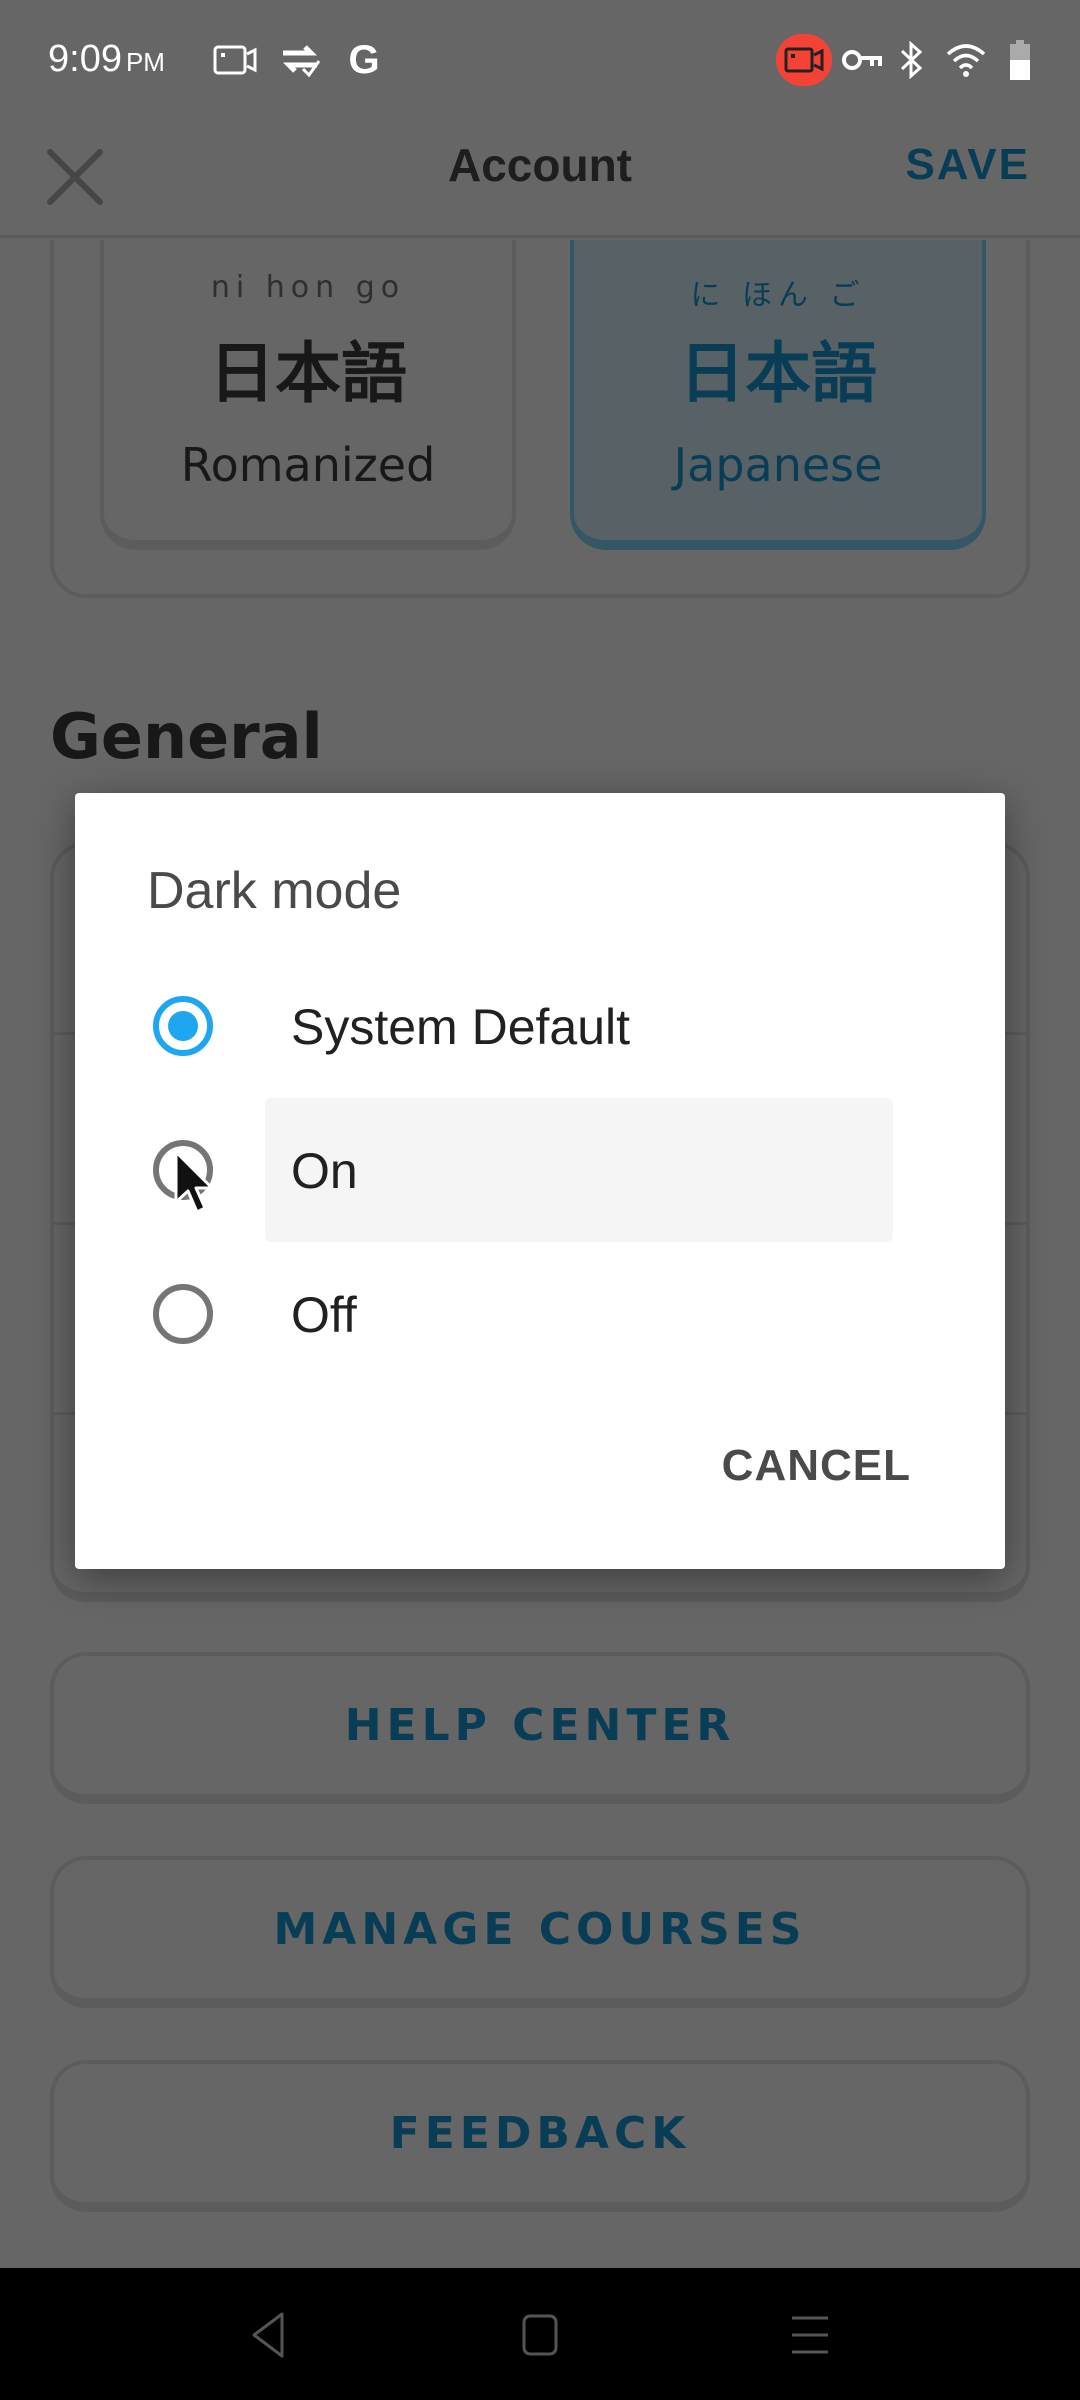 The image size is (1080, 2400). Describe the element at coordinates (274, 891) in the screenshot. I see `dialog-title: Dark mode` at that location.